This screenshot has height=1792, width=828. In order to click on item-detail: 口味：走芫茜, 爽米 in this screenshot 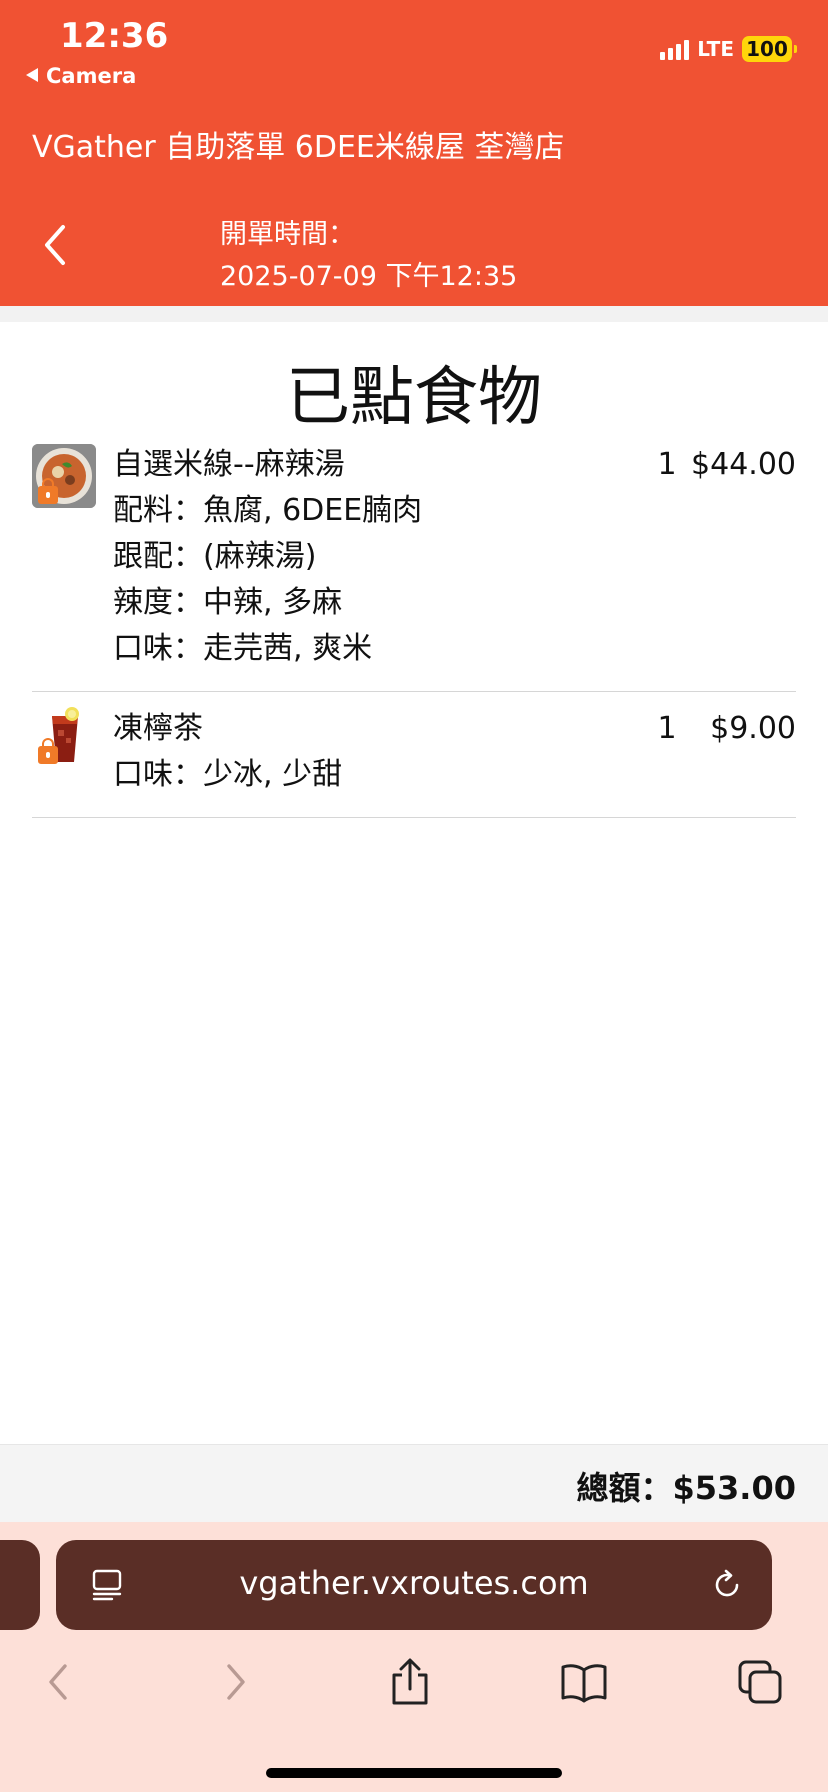, I will do `click(243, 648)`.